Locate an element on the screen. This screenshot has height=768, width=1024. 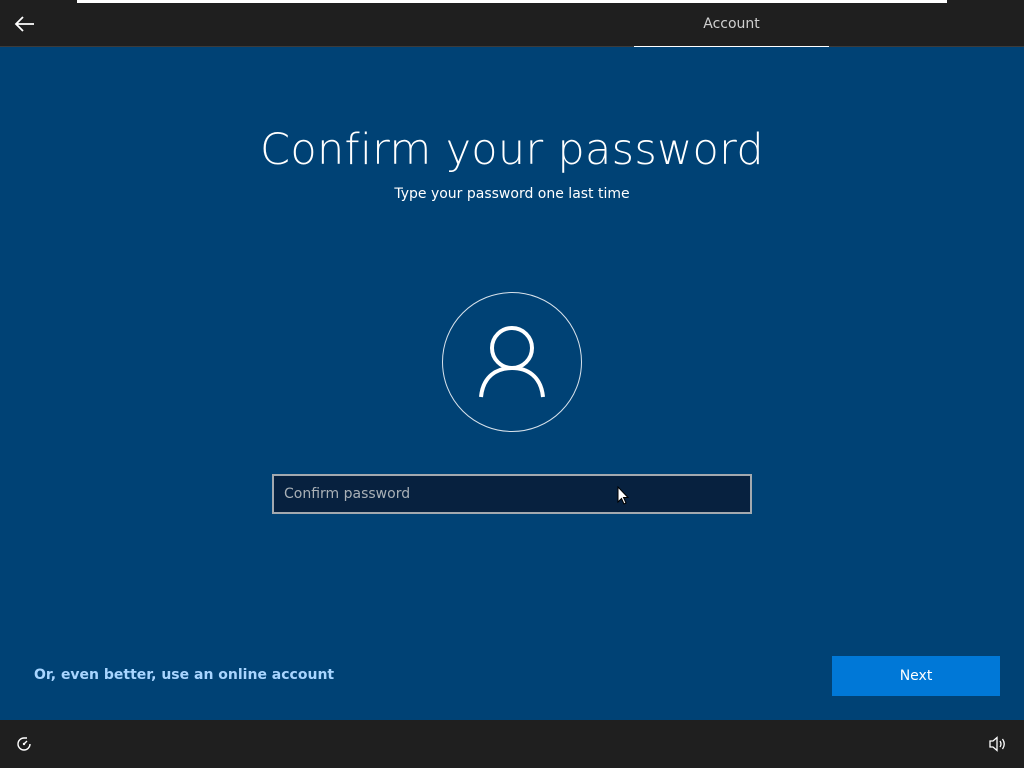
user-icon is located at coordinates (512, 362).